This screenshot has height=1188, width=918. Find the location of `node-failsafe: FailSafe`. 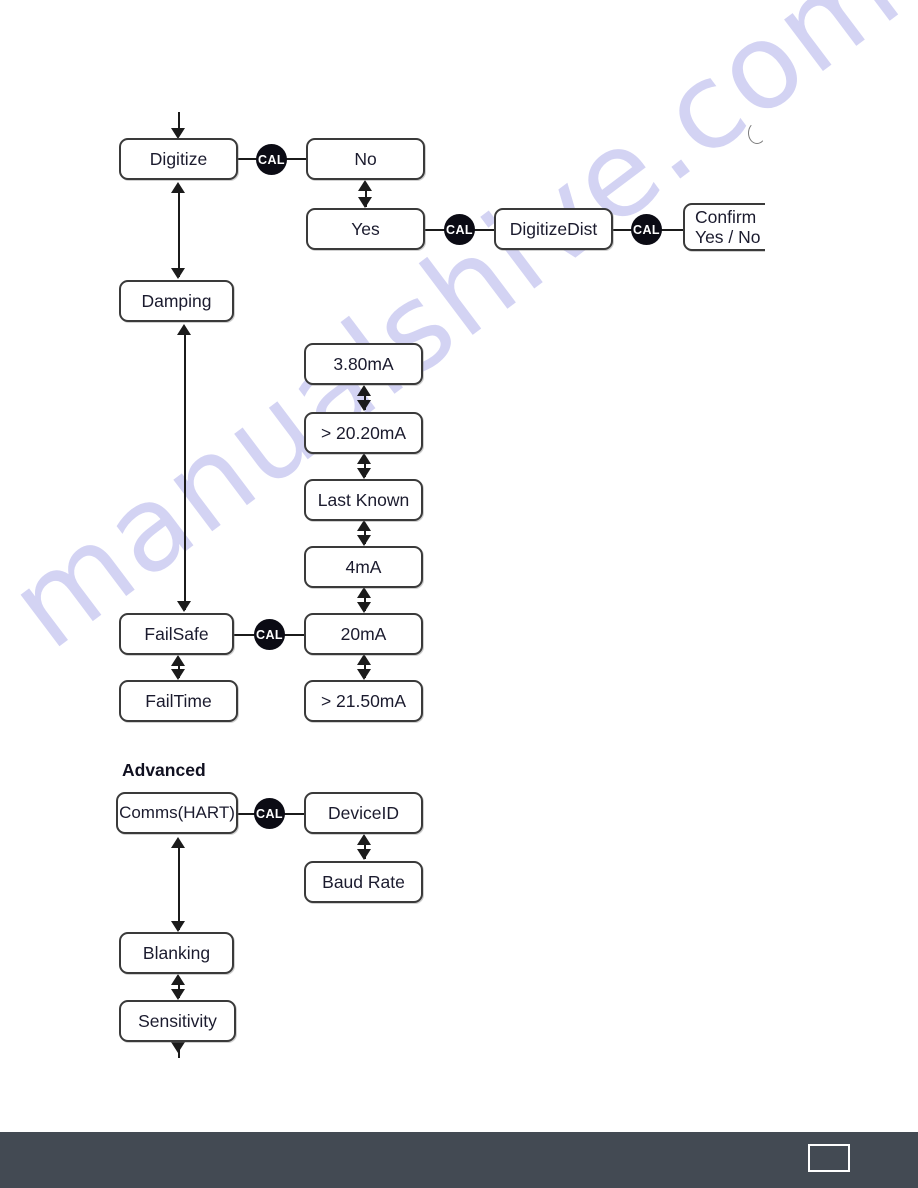

node-failsafe: FailSafe is located at coordinates (176, 634).